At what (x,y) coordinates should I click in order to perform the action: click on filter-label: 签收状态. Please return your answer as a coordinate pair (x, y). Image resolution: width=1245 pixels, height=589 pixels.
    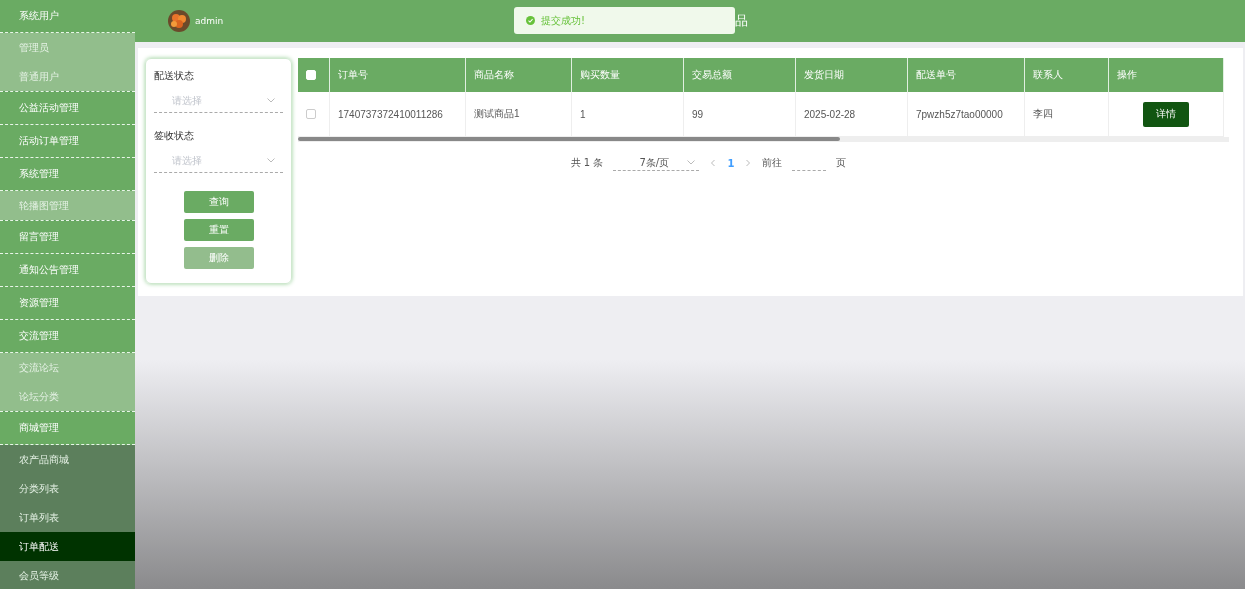
    Looking at the image, I should click on (174, 136).